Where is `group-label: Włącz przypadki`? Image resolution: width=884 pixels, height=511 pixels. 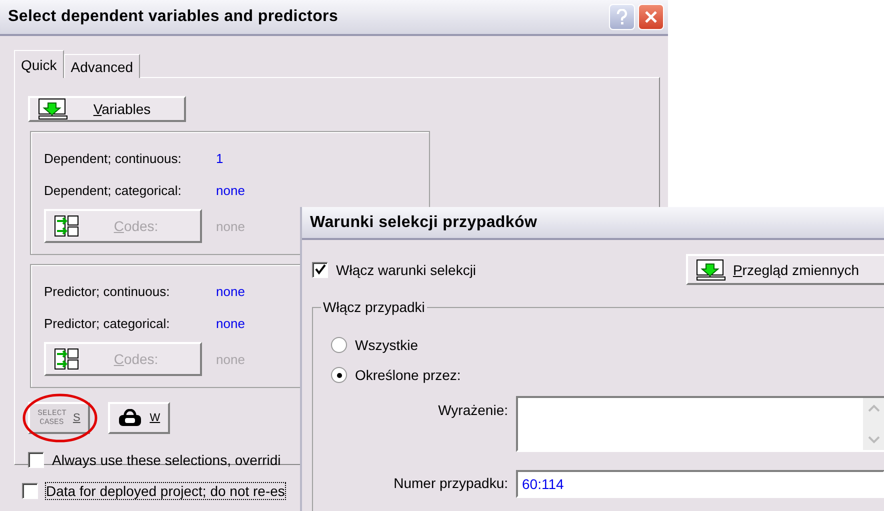
group-label: Włącz przypadki is located at coordinates (374, 307).